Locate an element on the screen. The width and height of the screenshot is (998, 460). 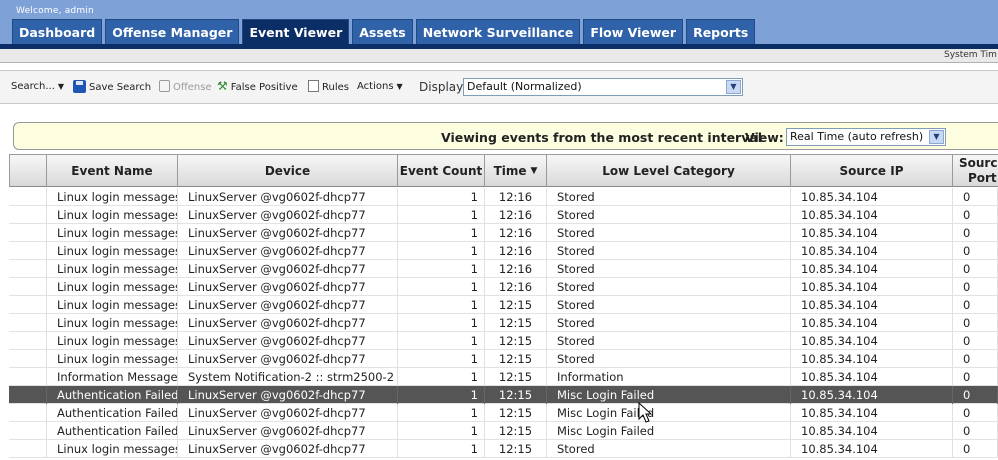
column-header-event-name: Event Name is located at coordinates (112, 170).